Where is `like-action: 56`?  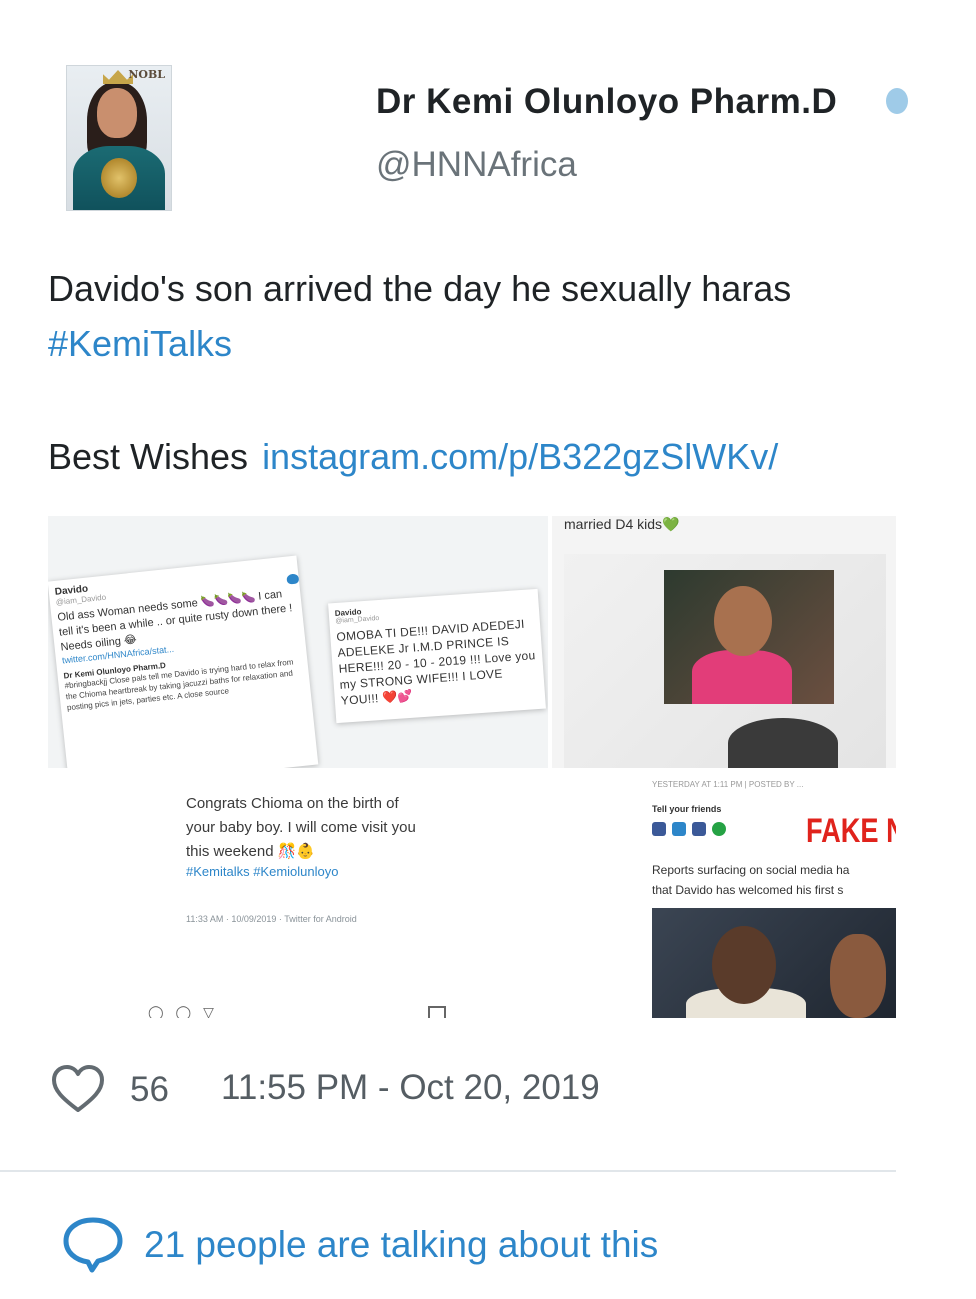
like-action: 56 is located at coordinates (109, 1090).